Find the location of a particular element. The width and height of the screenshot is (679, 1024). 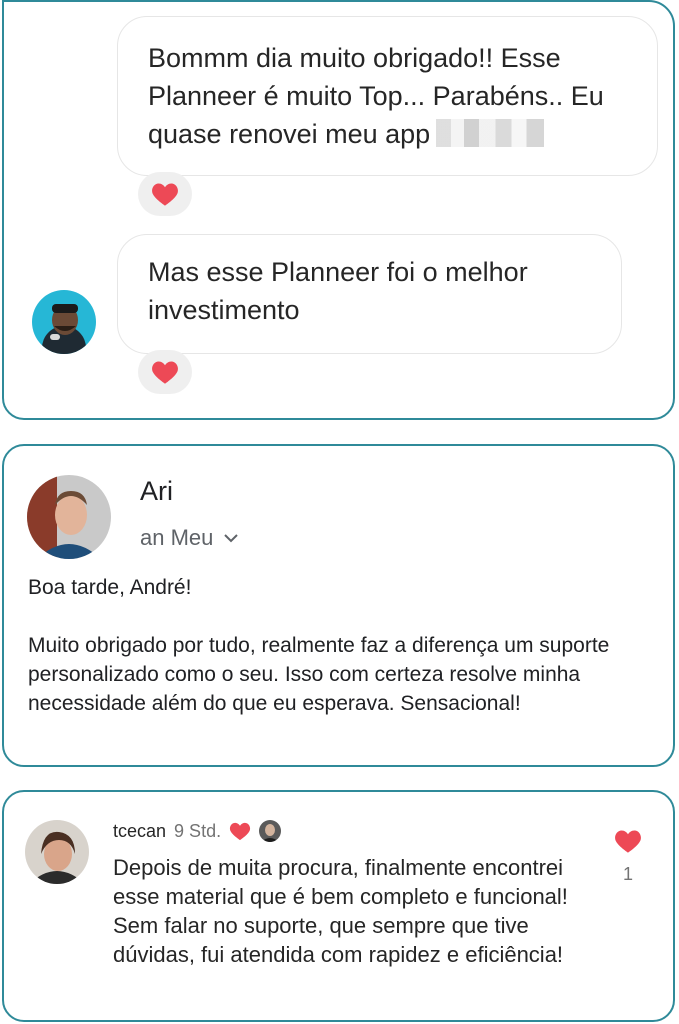

liked-by-avatar is located at coordinates (270, 831).